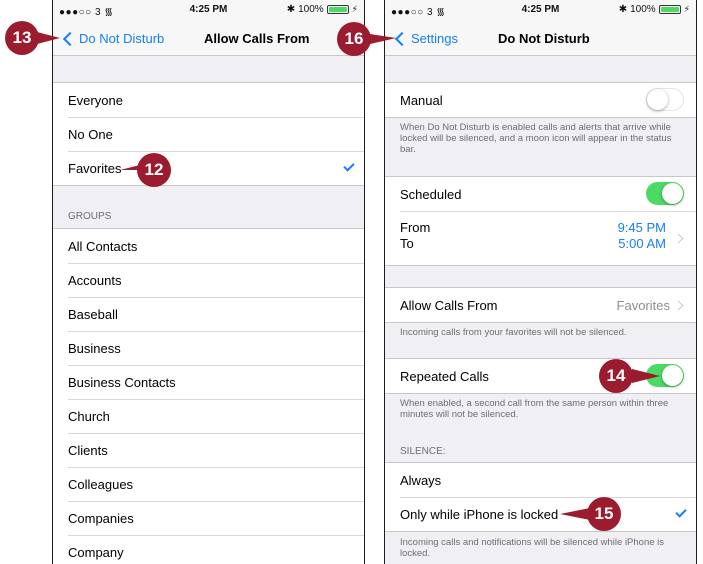 The image size is (703, 564). Describe the element at coordinates (383, 39) in the screenshot. I see `callout-16-pointer` at that location.